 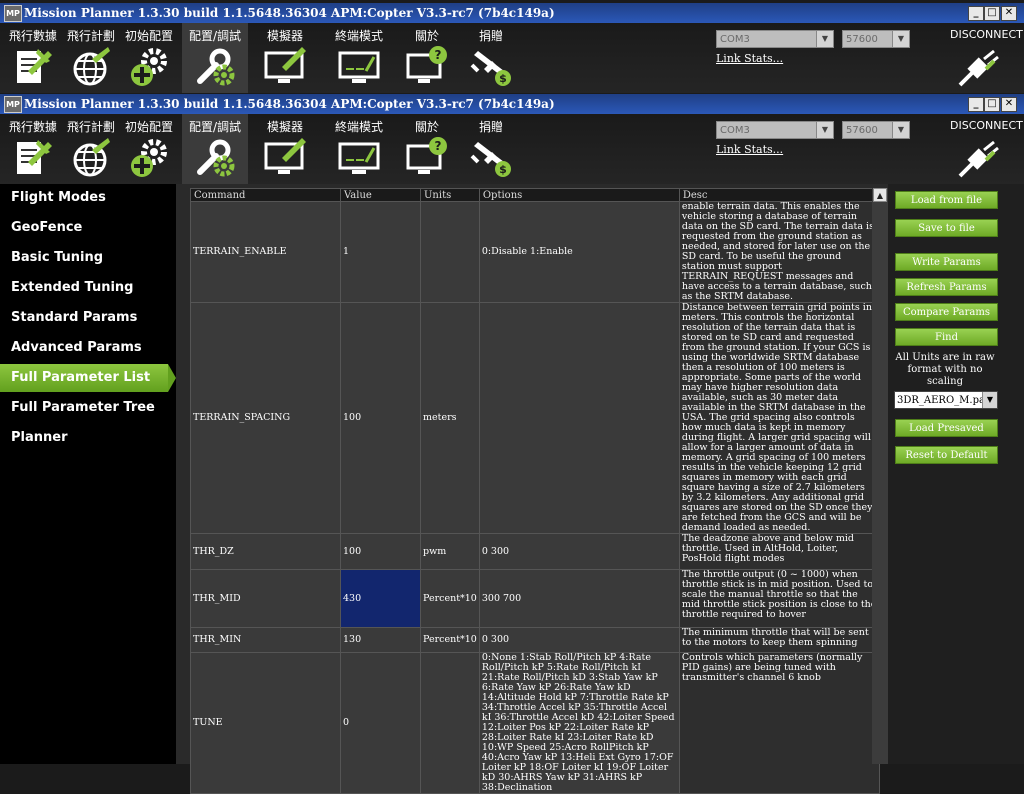 I want to click on compare-params-button: Compare Params, so click(x=946, y=312).